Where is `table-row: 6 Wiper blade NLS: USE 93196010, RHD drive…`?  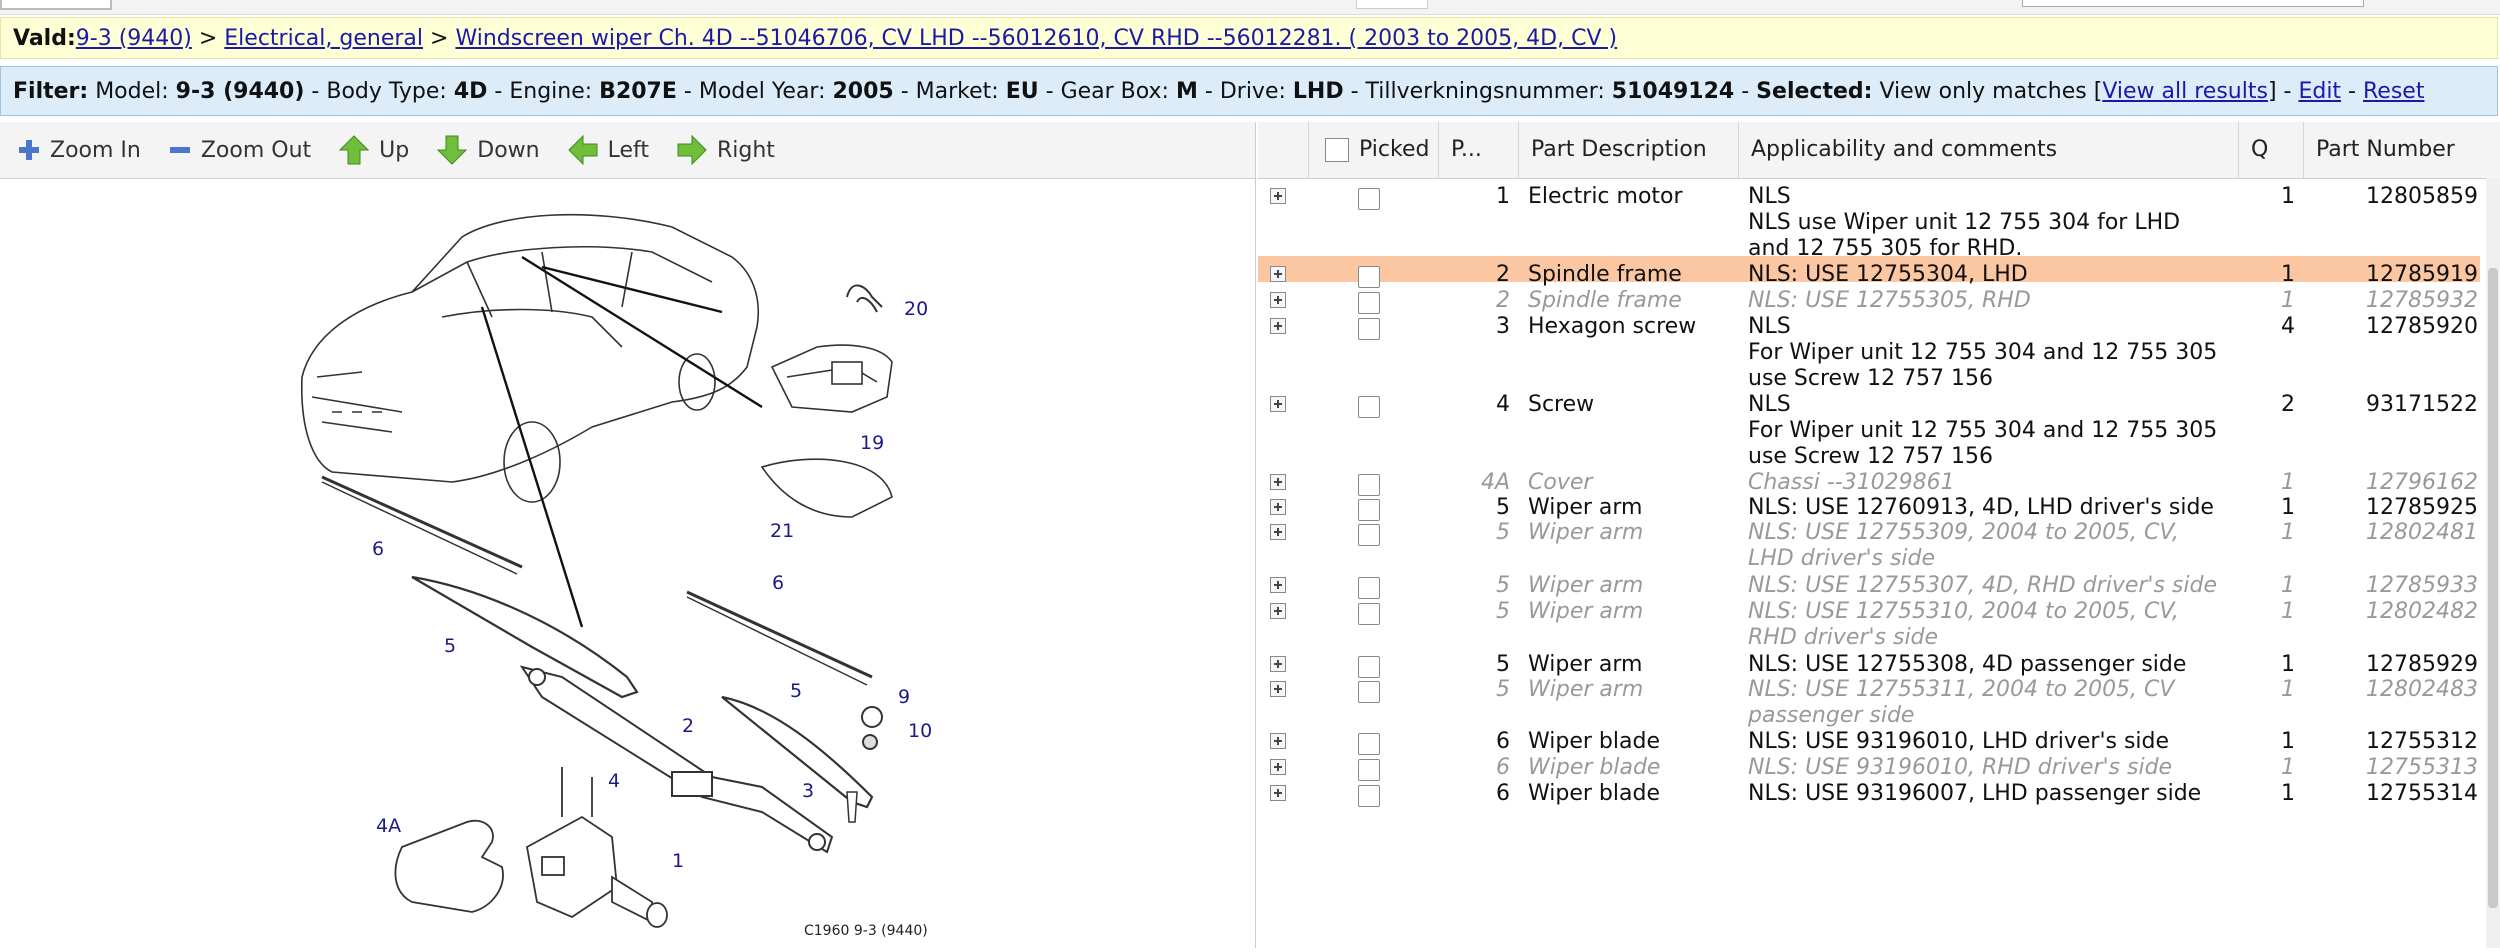
table-row: 6 Wiper blade NLS: USE 93196010, RHD drive… is located at coordinates (1869, 765).